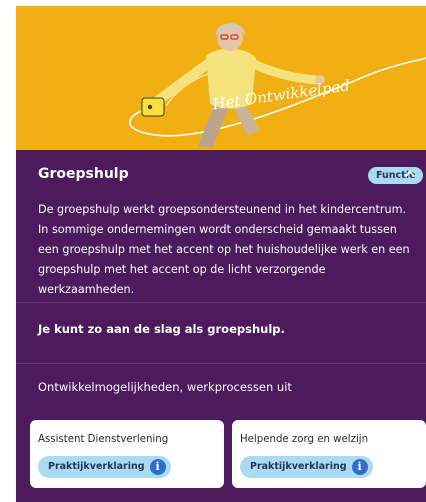 The image size is (426, 502). Describe the element at coordinates (410, 174) in the screenshot. I see `chevron-up-icon` at that location.